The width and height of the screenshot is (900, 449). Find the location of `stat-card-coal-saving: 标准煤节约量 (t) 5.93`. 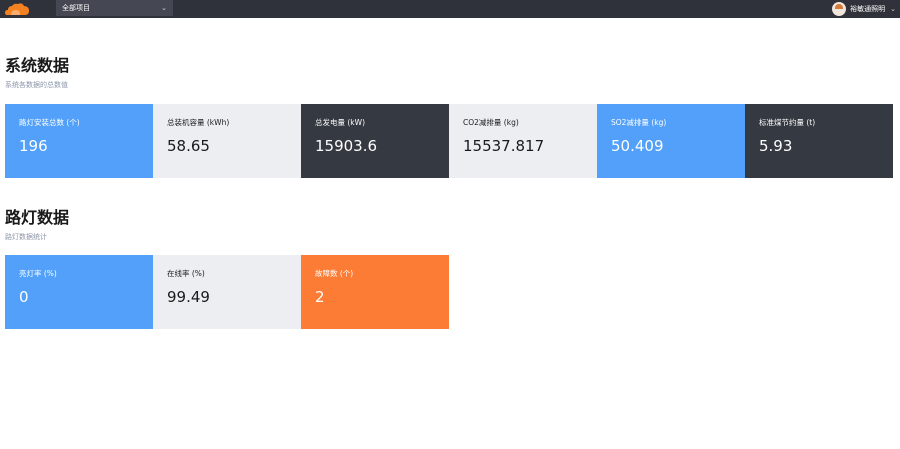

stat-card-coal-saving: 标准煤节约量 (t) 5.93 is located at coordinates (819, 141).